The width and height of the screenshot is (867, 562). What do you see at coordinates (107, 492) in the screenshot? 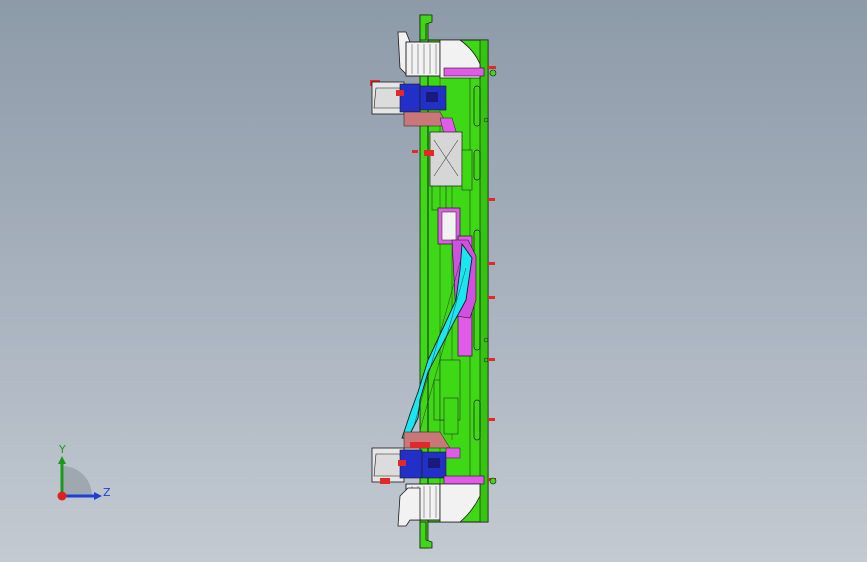
I see `z-axis-label: Z` at bounding box center [107, 492].